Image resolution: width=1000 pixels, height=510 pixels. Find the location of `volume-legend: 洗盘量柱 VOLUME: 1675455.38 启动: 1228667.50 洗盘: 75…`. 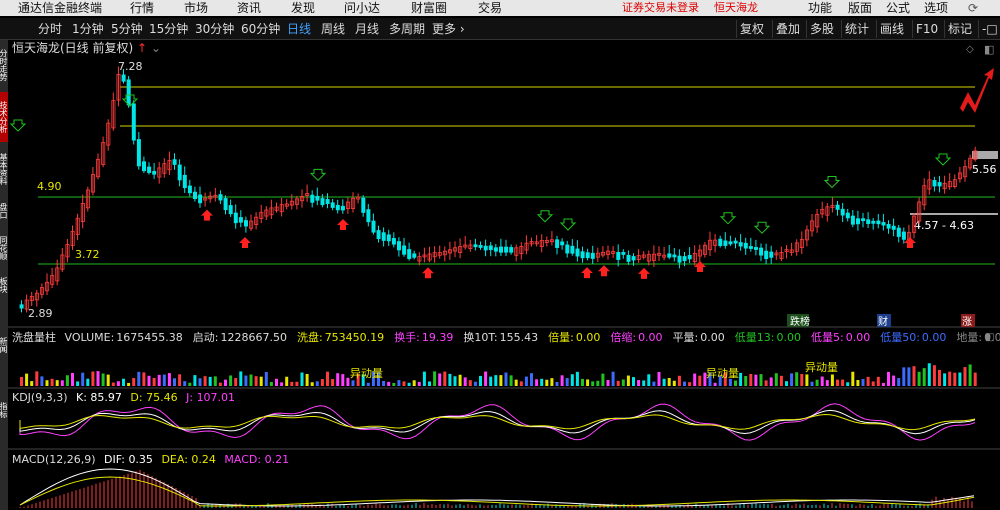

volume-legend: 洗盘量柱 VOLUME: 1675455.38 启动: 1228667.50 洗盘: 75… is located at coordinates (506, 338).